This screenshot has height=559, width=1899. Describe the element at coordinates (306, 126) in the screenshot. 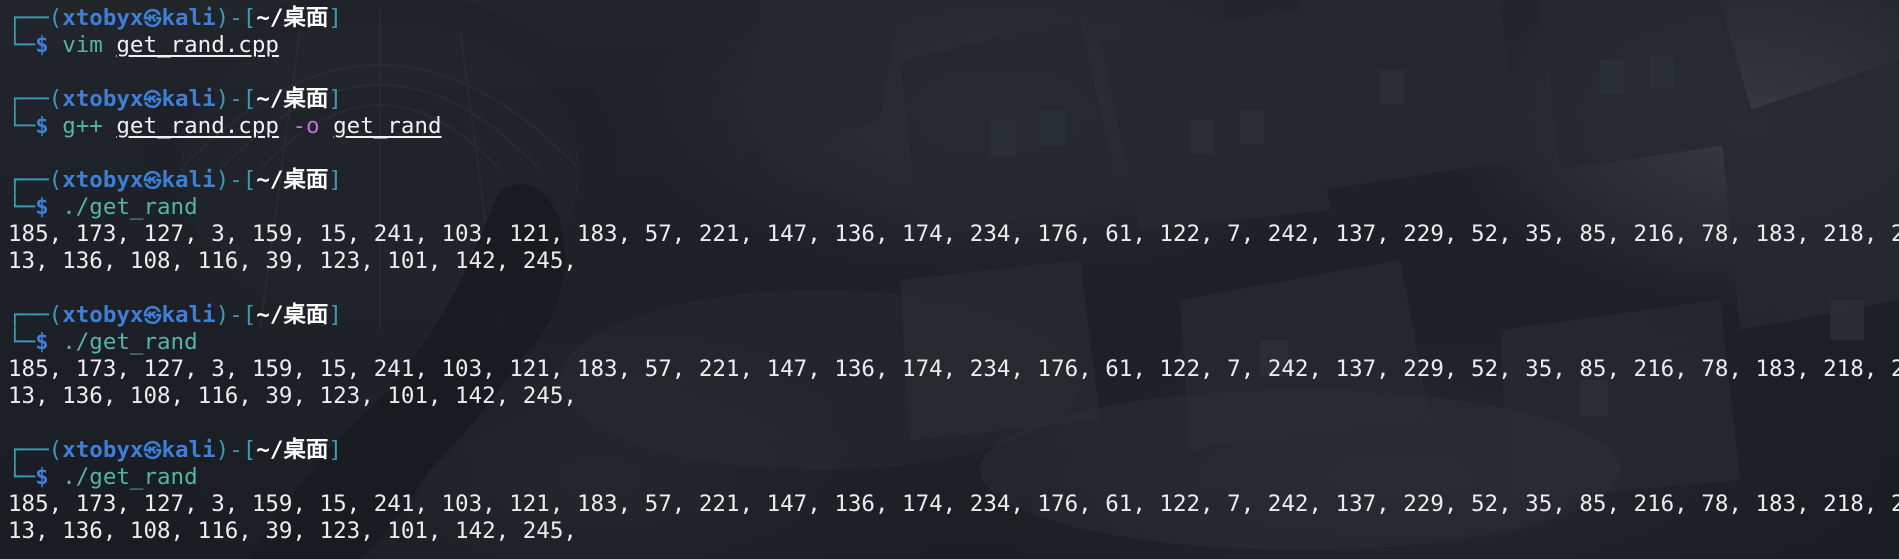

I see `command-flag: -o` at that location.